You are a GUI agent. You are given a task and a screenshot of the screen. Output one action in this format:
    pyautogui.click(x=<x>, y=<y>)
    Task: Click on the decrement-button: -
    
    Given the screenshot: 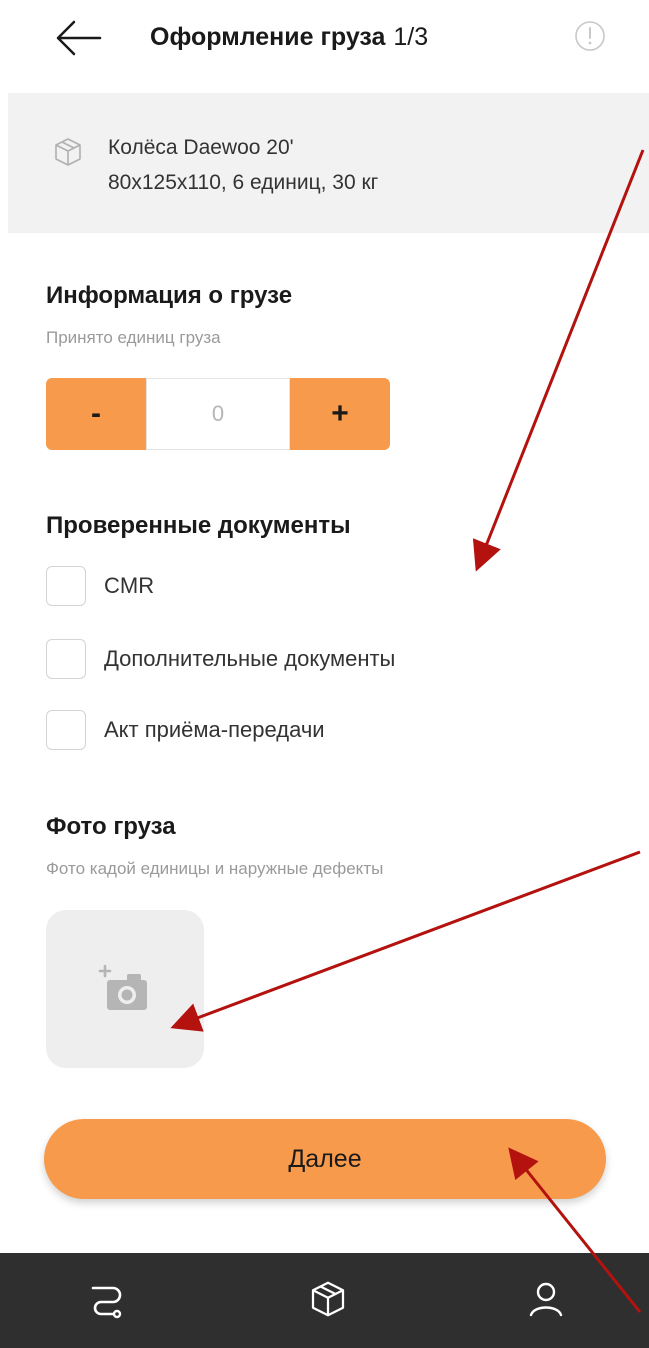 What is the action you would take?
    pyautogui.click(x=96, y=414)
    